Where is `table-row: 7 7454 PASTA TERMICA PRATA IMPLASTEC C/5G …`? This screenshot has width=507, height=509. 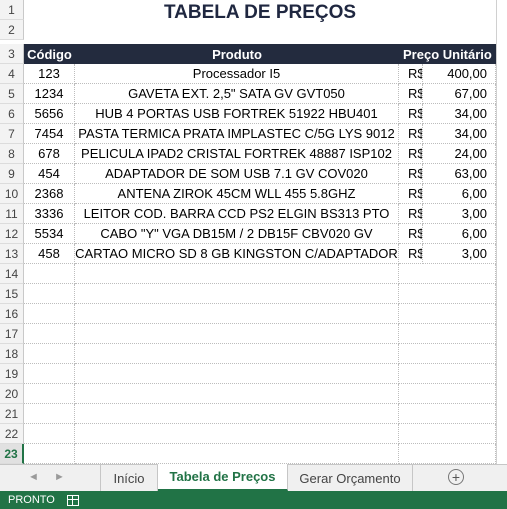
table-row: 7 7454 PASTA TERMICA PRATA IMPLASTEC C/5G … is located at coordinates (253, 134).